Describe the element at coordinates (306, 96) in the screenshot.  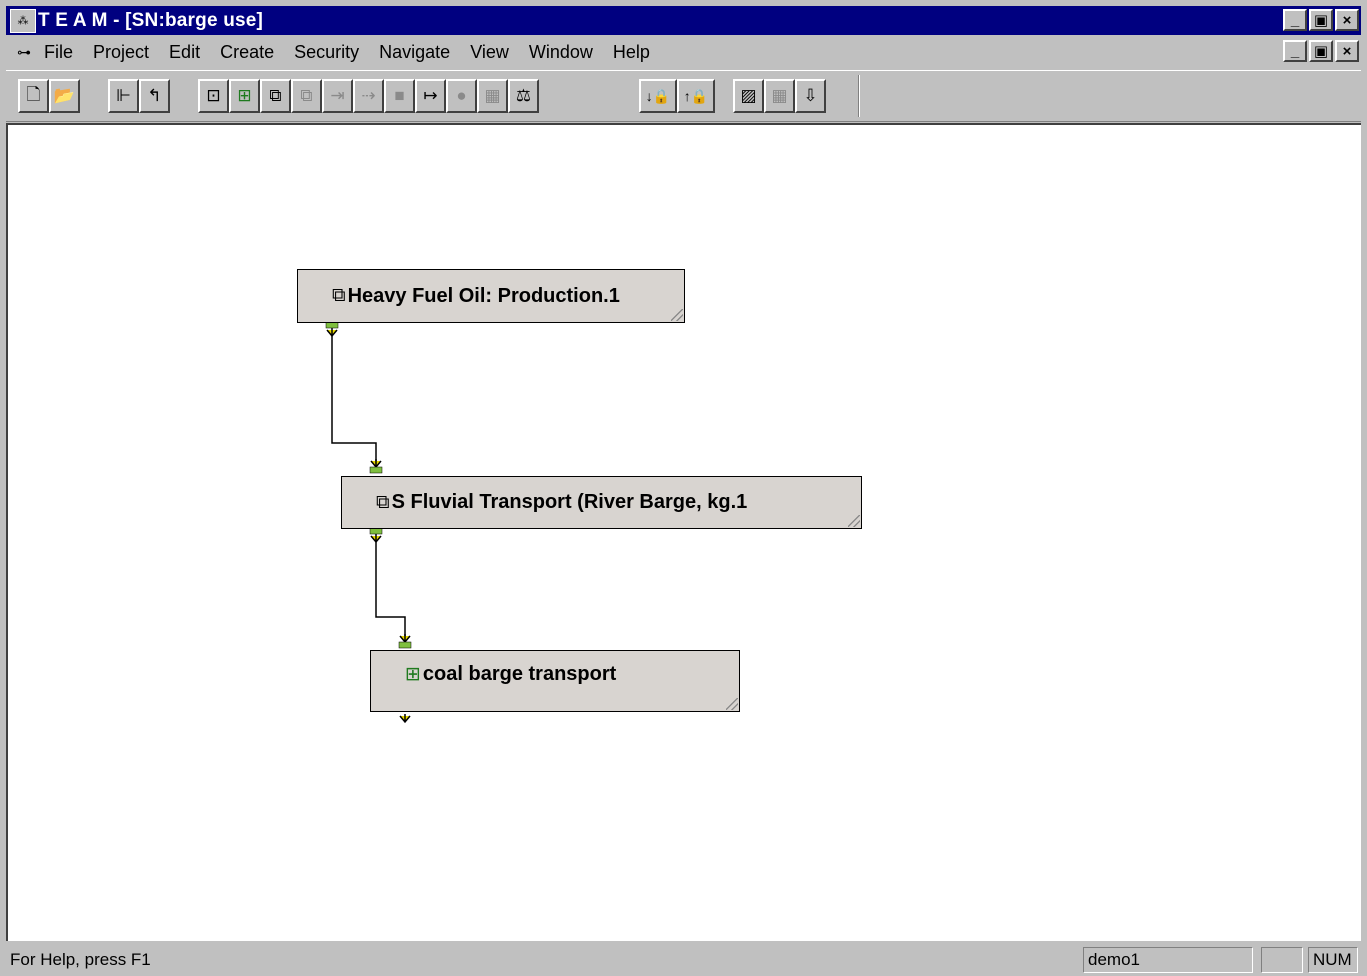
I see `stacked-module-disabled-icon: ⧉` at that location.